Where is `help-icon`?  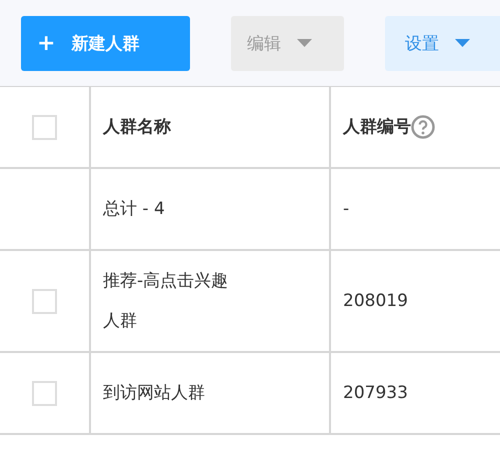 help-icon is located at coordinates (423, 127).